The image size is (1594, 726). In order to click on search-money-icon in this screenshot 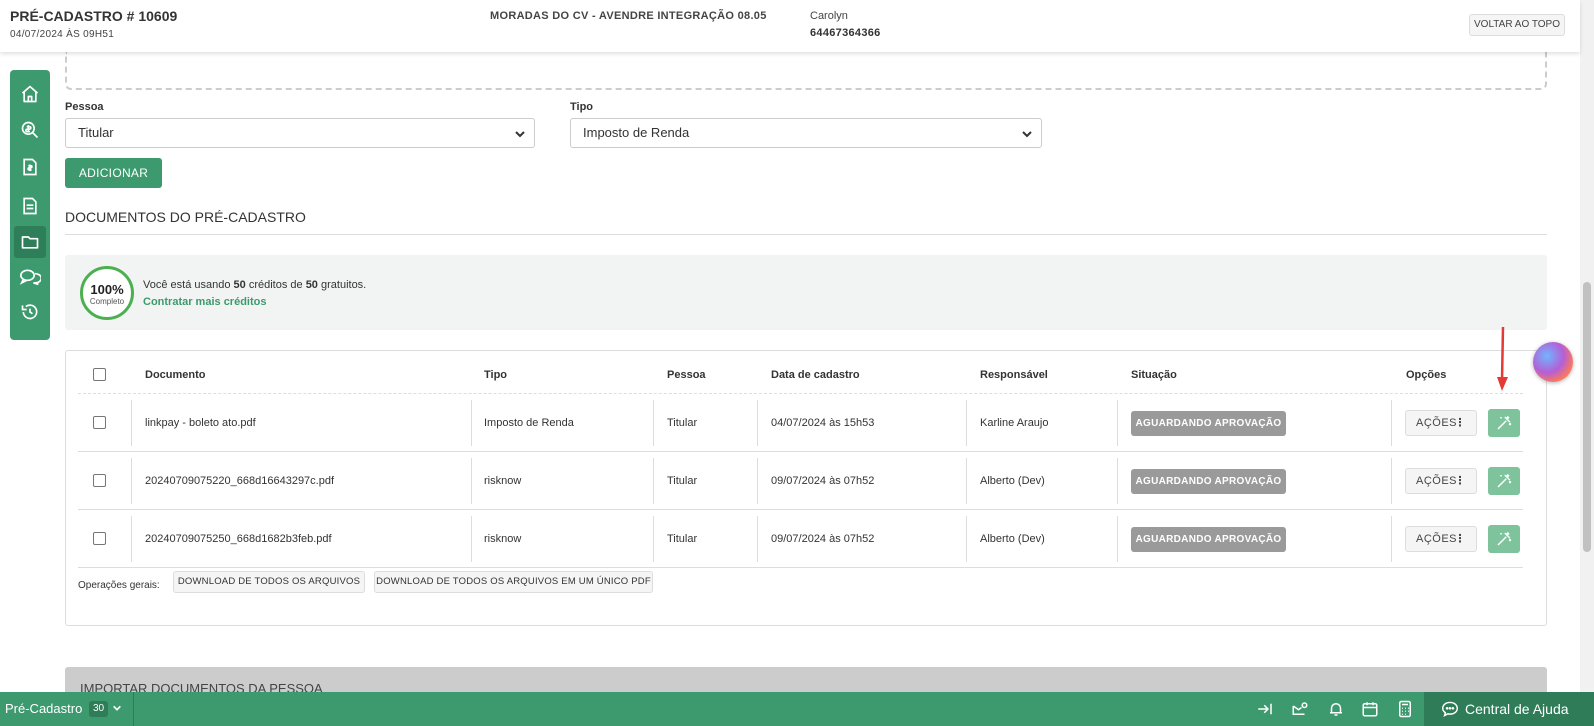, I will do `click(30, 130)`.